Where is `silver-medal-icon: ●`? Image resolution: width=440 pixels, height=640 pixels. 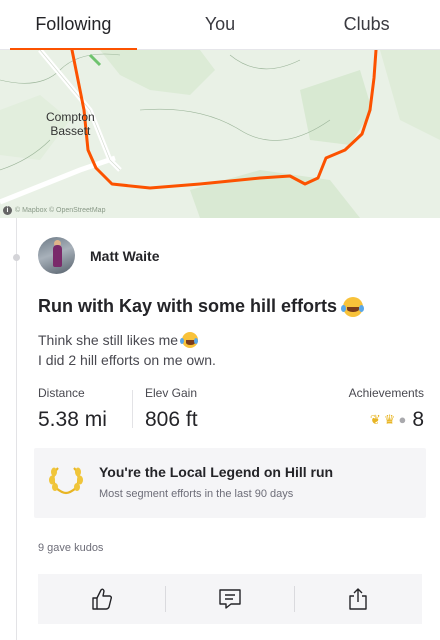
silver-medal-icon: ● is located at coordinates (402, 419).